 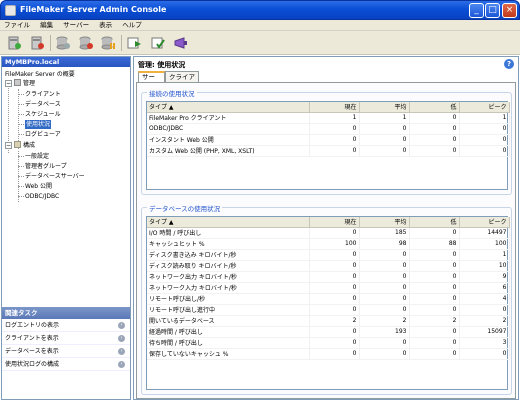 I want to click on table-row: 開いているデータベース 2 2 2 2, so click(x=328, y=321).